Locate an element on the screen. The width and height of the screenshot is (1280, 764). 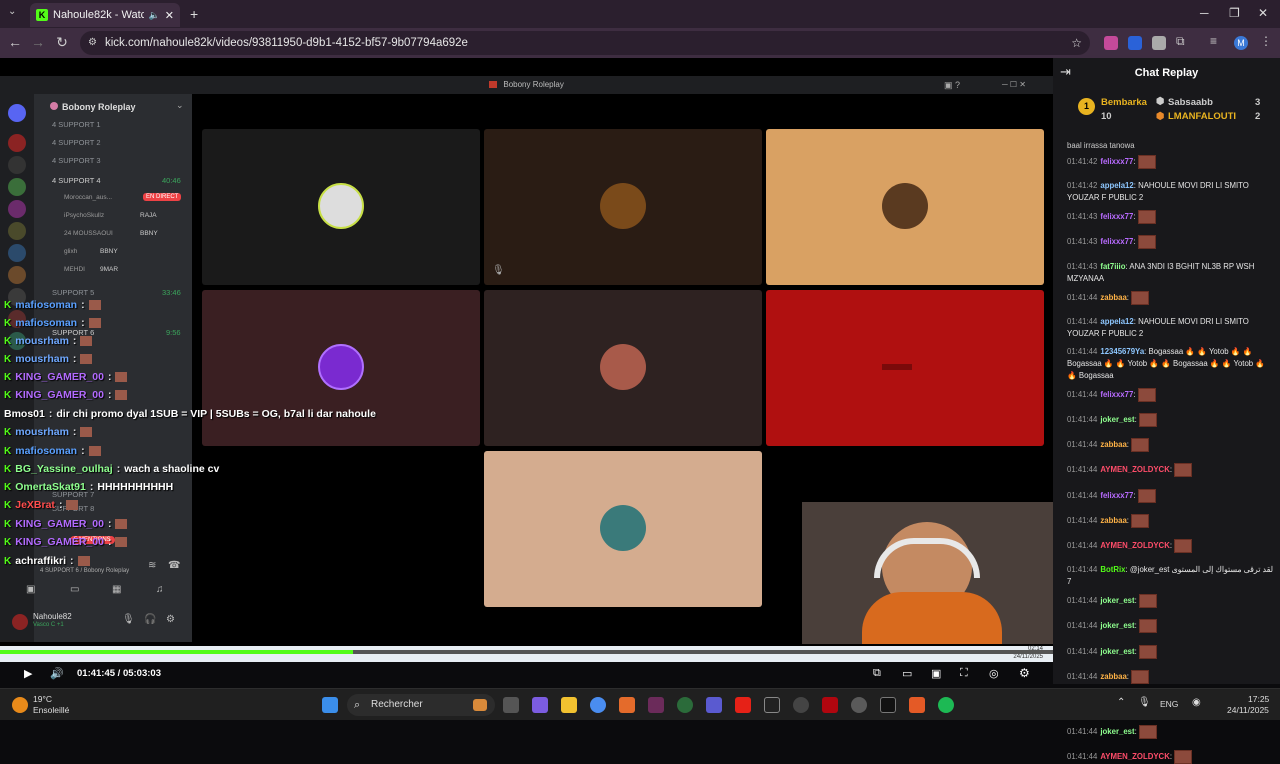
camera-icon: ▣ is located at coordinates (30, 589).